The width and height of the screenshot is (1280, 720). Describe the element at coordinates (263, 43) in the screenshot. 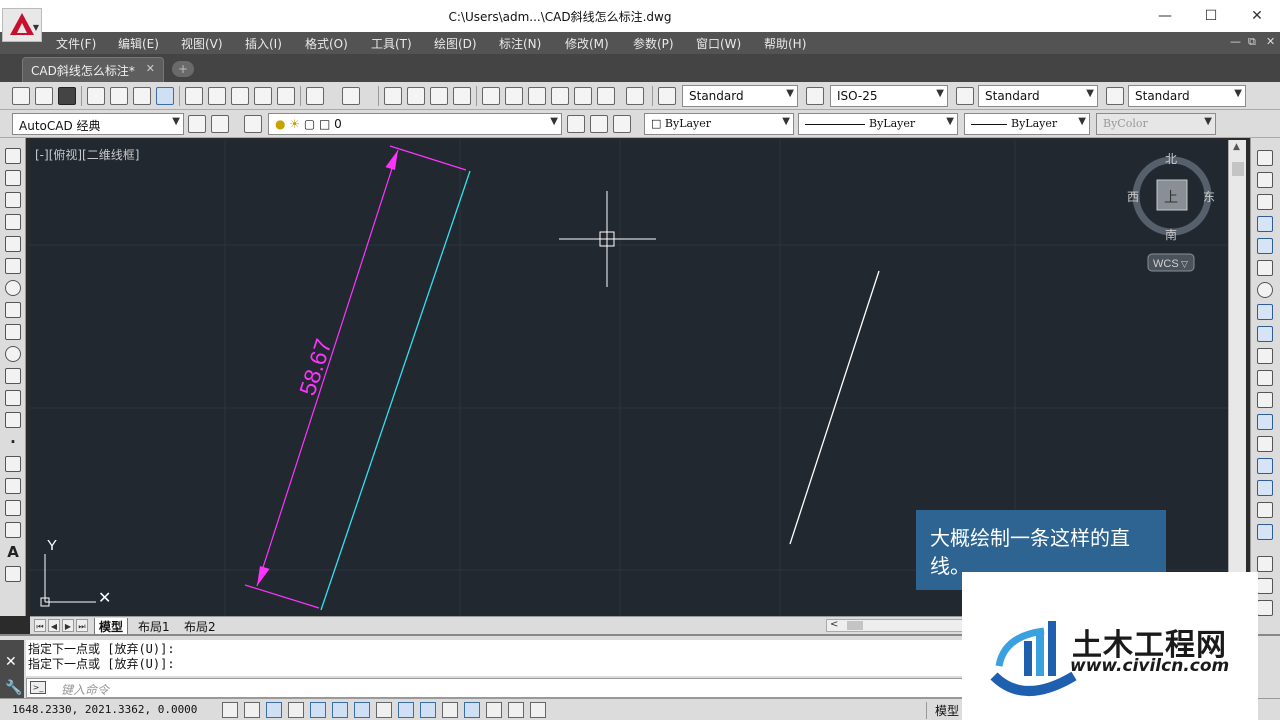

I see `menu-insert: 插入(I)` at that location.